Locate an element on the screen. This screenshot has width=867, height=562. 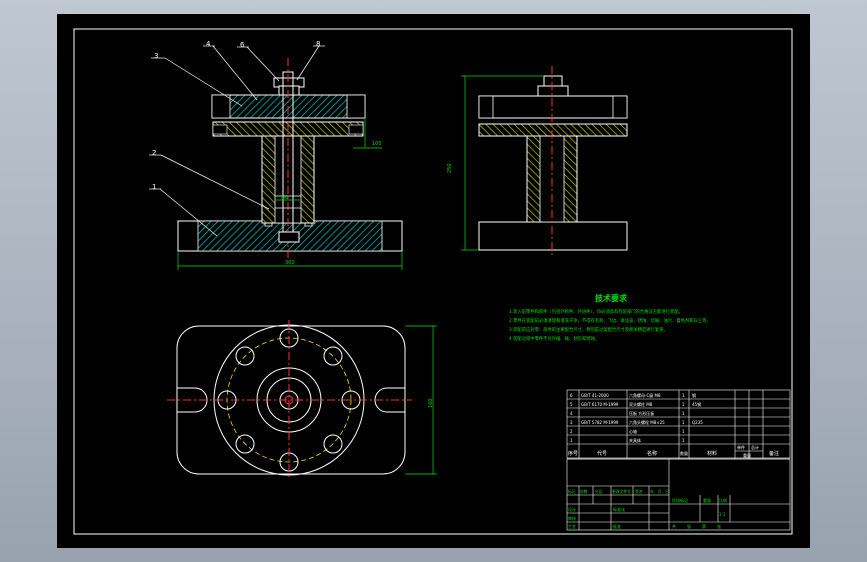
bom-name-4: 压板 方形压板 is located at coordinates (641, 413).